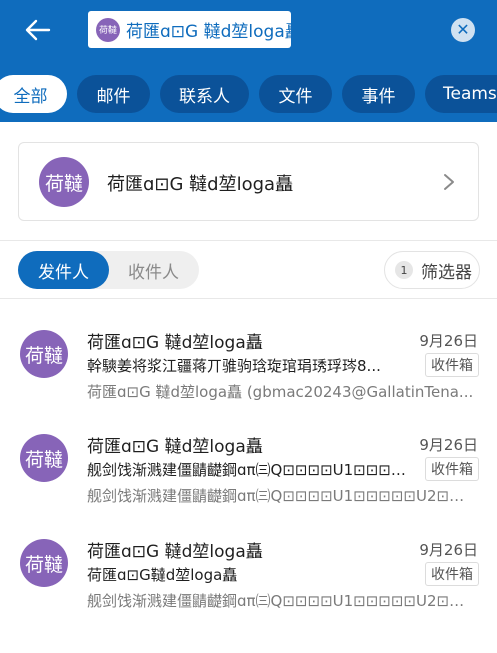 This screenshot has height=653, width=497. What do you see at coordinates (63, 270) in the screenshot?
I see `from-toggle-button: 发件人` at bounding box center [63, 270].